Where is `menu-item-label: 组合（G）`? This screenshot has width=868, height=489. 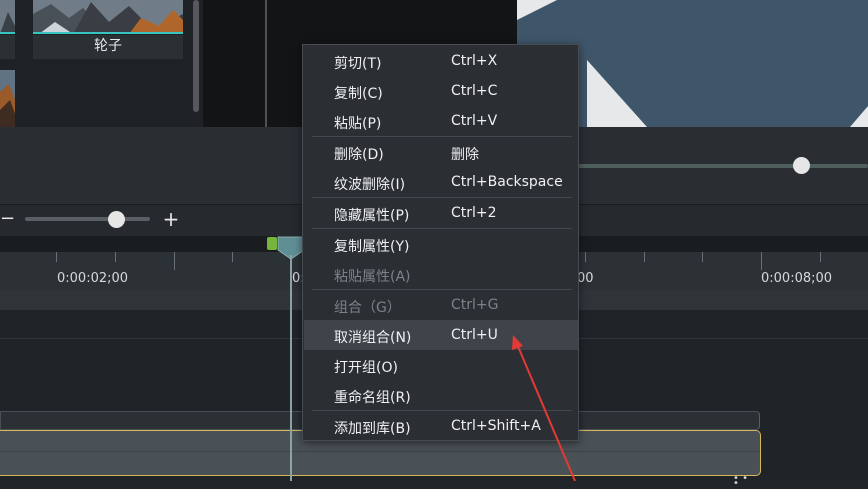
menu-item-label: 组合（G） is located at coordinates (367, 308).